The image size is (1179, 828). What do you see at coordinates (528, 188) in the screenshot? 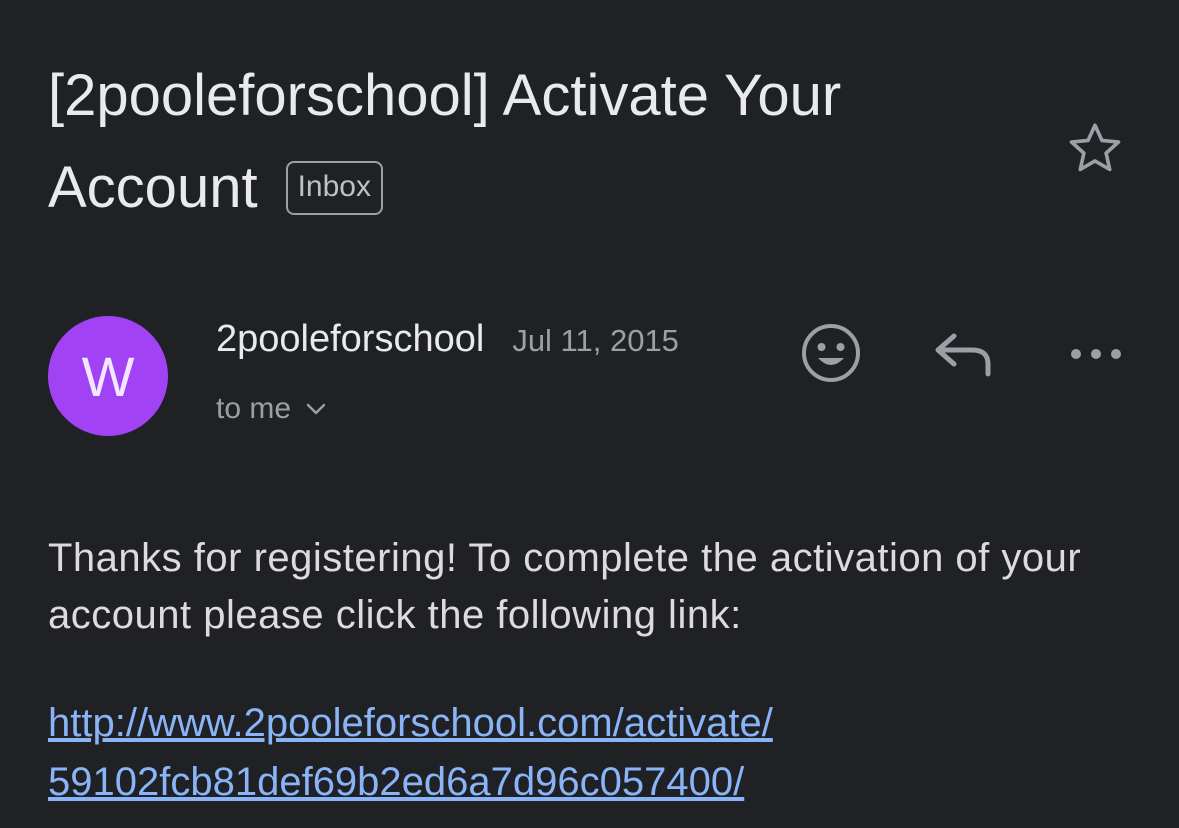
I see `subject-line-2-row: Account Inbox` at bounding box center [528, 188].